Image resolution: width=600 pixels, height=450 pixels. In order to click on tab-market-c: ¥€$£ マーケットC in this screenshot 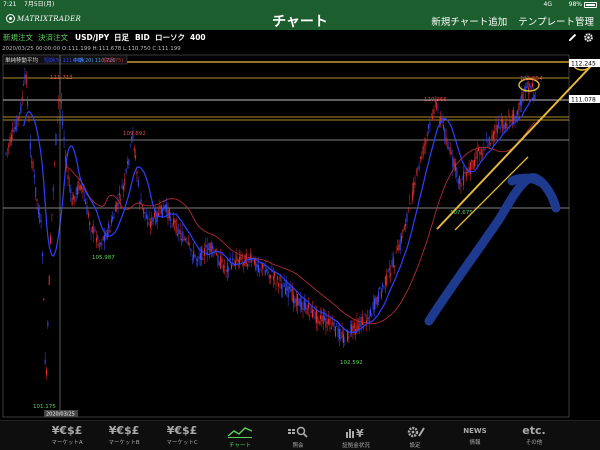, I will do `click(182, 435)`.